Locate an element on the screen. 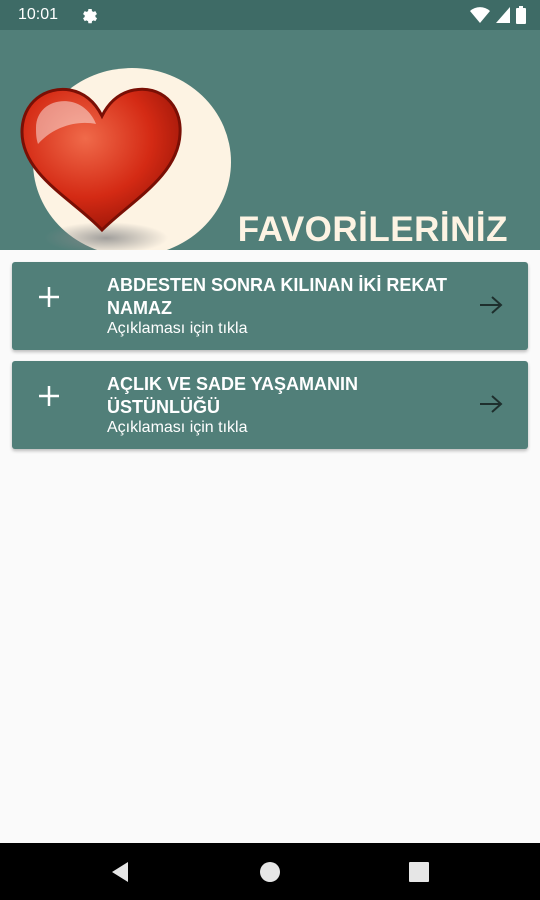 The image size is (540, 900). heart-icon is located at coordinates (101, 168).